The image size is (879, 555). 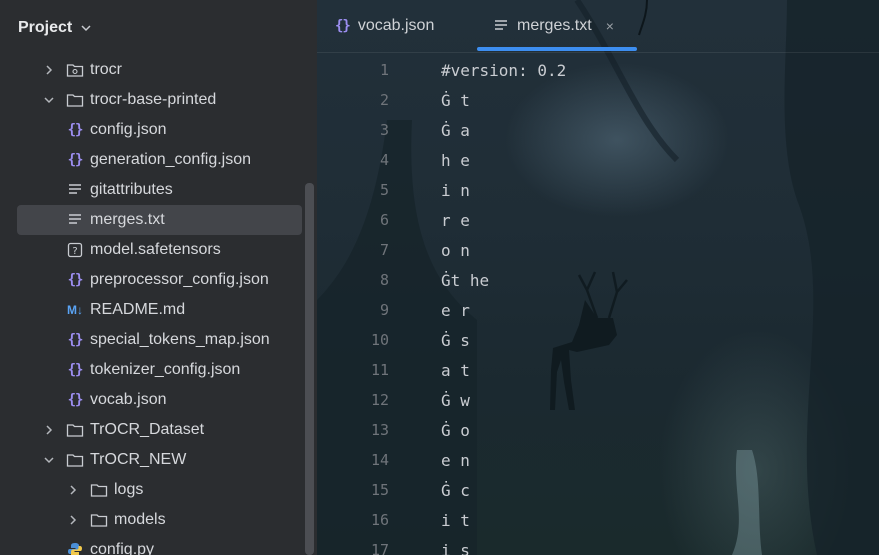 What do you see at coordinates (122, 548) in the screenshot?
I see `tree-item-label: config.py` at bounding box center [122, 548].